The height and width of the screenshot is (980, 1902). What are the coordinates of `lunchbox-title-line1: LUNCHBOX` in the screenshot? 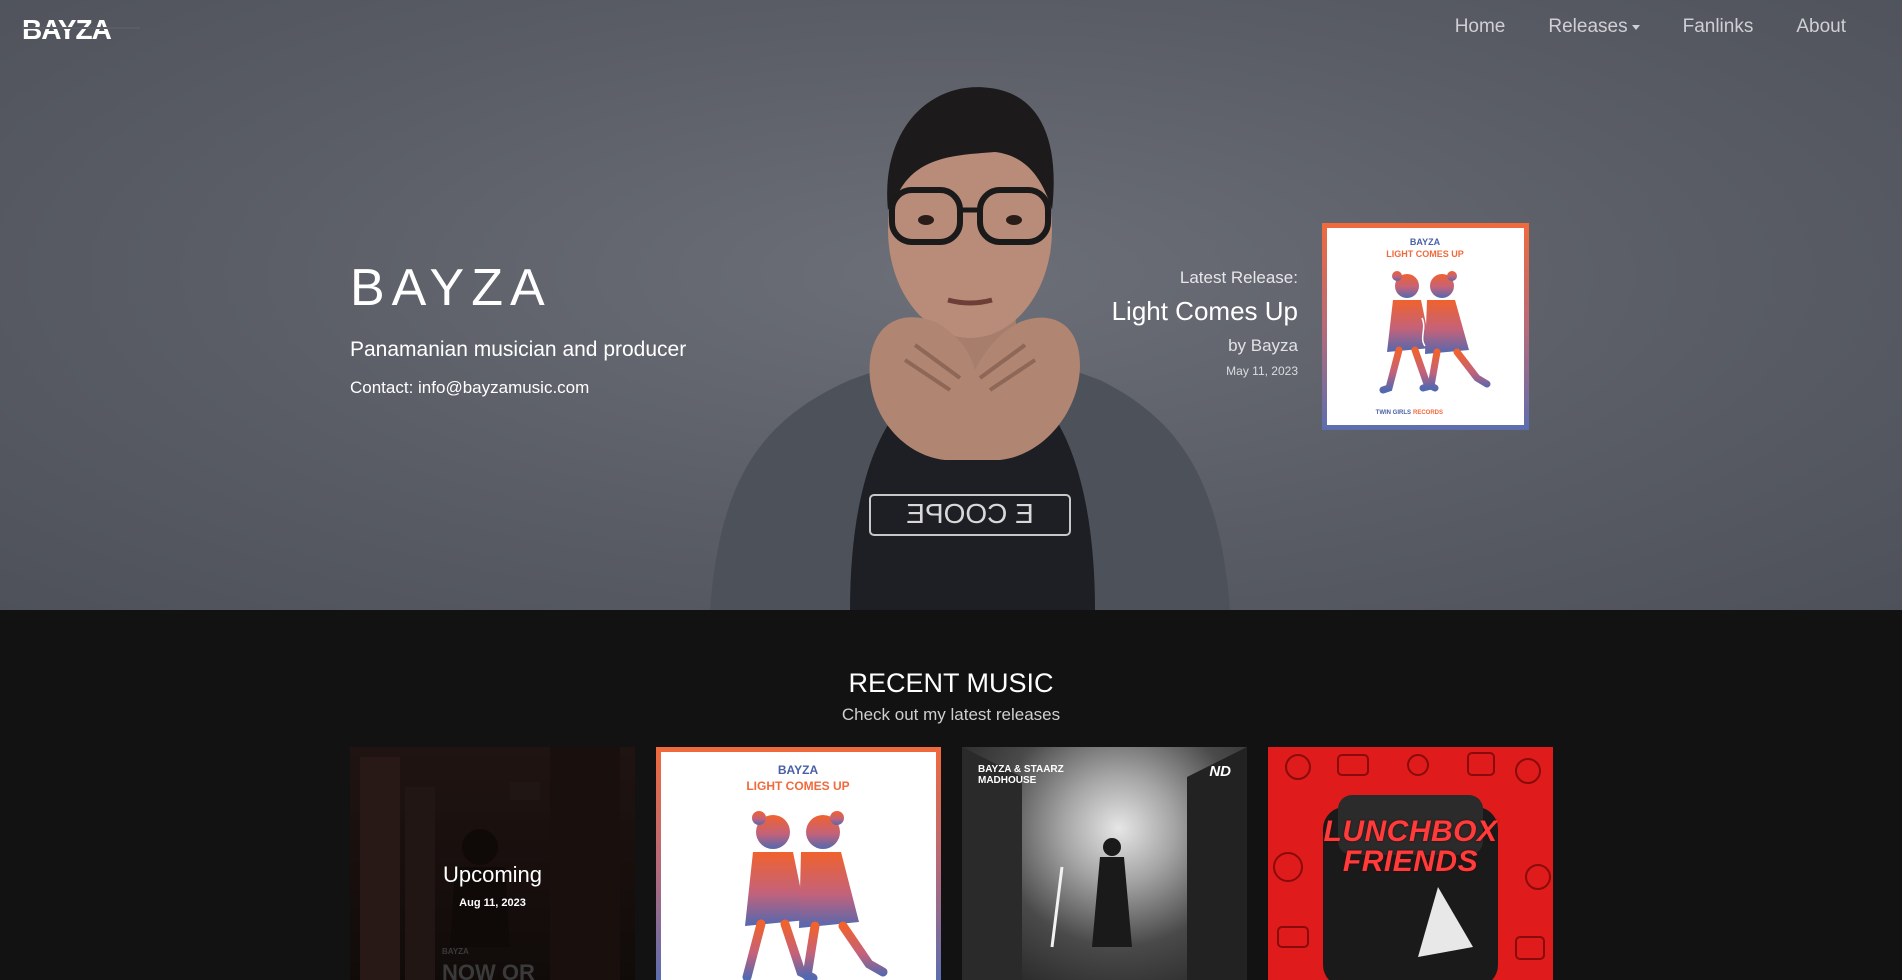 It's located at (1410, 831).